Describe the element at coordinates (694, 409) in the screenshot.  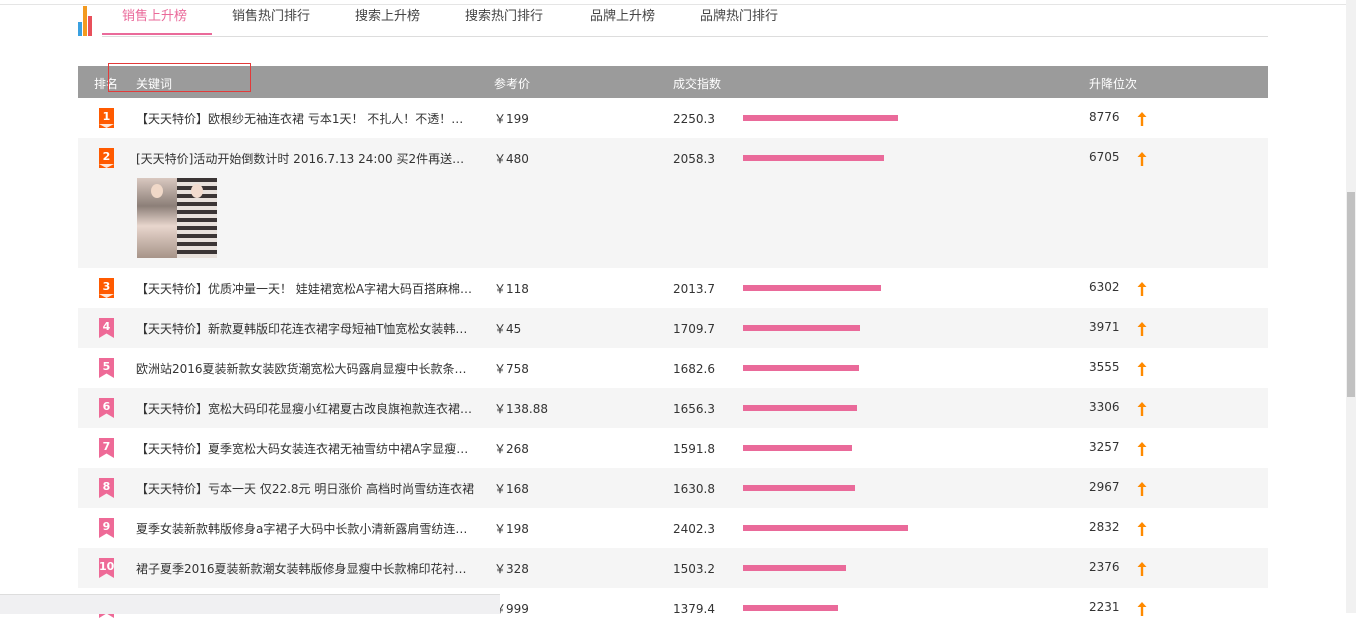
I see `deal-index-value: 1656.3` at that location.